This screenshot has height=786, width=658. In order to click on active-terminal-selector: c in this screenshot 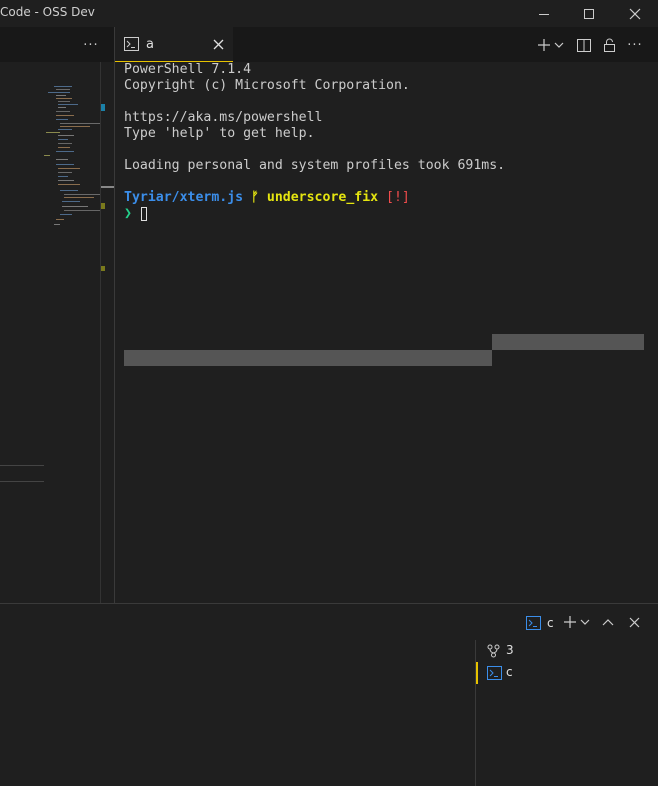, I will do `click(544, 623)`.